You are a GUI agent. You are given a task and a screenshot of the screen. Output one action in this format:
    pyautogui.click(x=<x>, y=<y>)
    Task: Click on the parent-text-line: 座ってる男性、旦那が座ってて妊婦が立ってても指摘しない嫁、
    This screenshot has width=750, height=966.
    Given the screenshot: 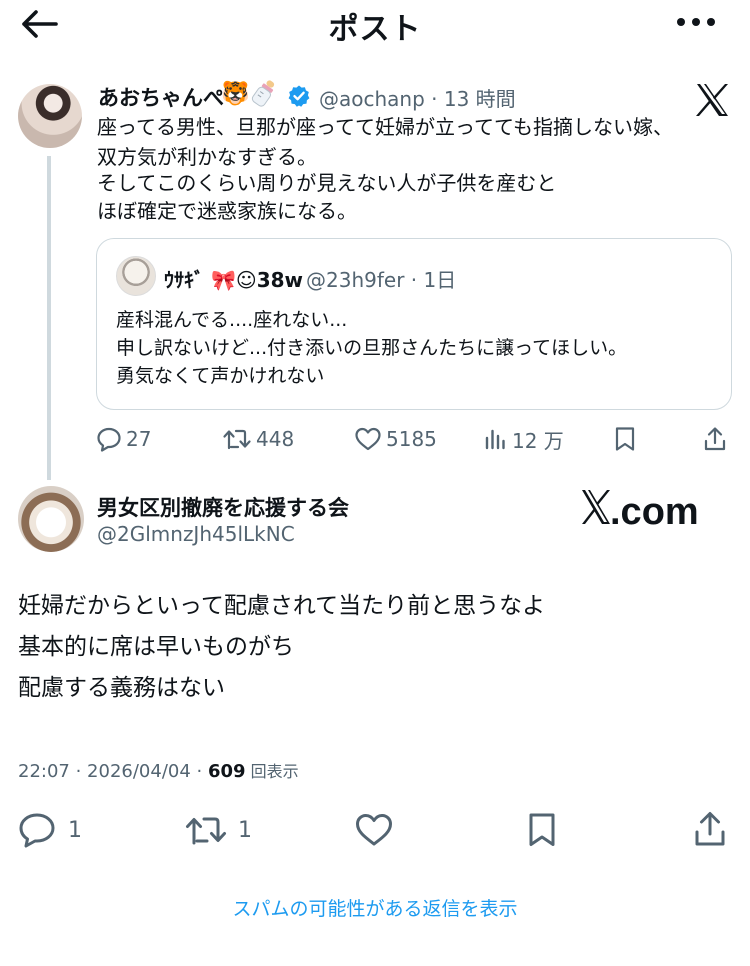 What is the action you would take?
    pyautogui.click(x=385, y=127)
    